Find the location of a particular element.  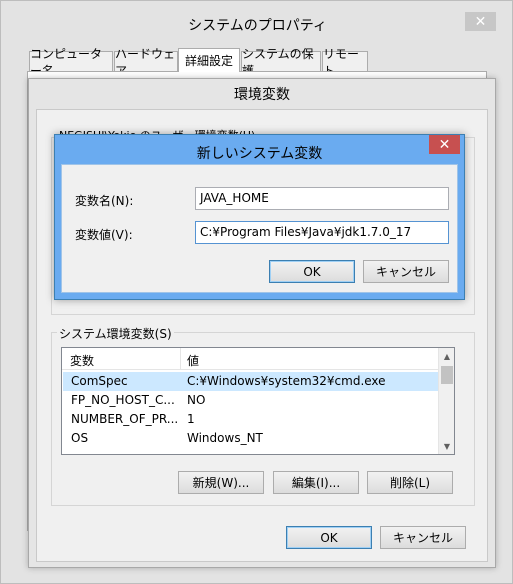

dialog-ok-button: OK is located at coordinates (312, 271).